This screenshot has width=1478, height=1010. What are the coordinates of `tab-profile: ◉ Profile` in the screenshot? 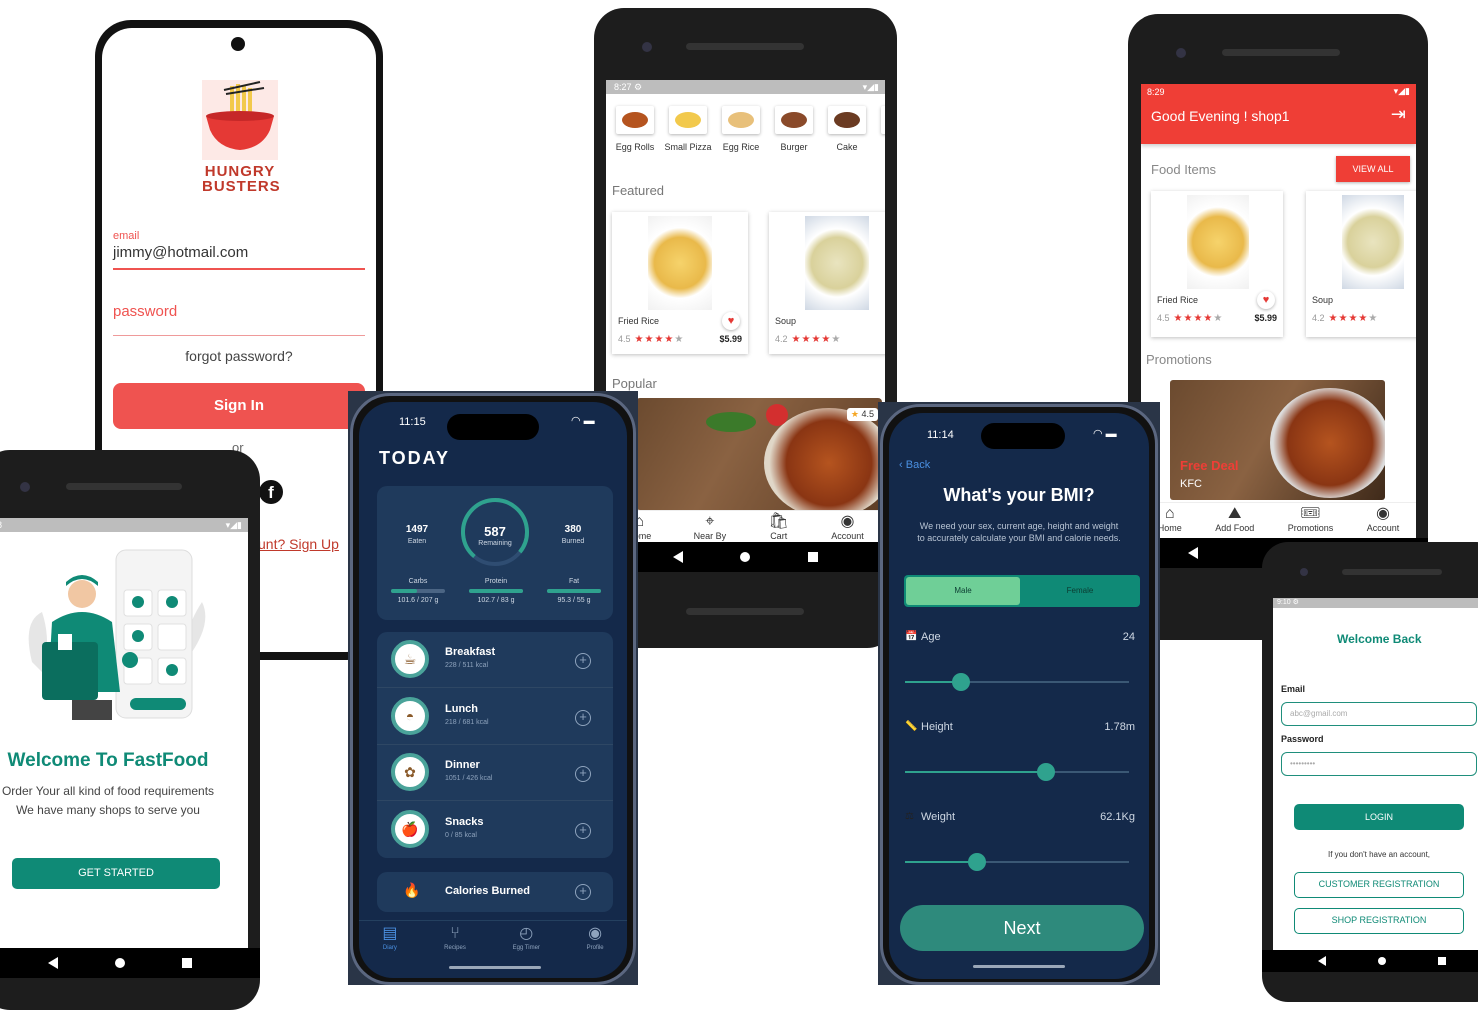 It's located at (595, 941).